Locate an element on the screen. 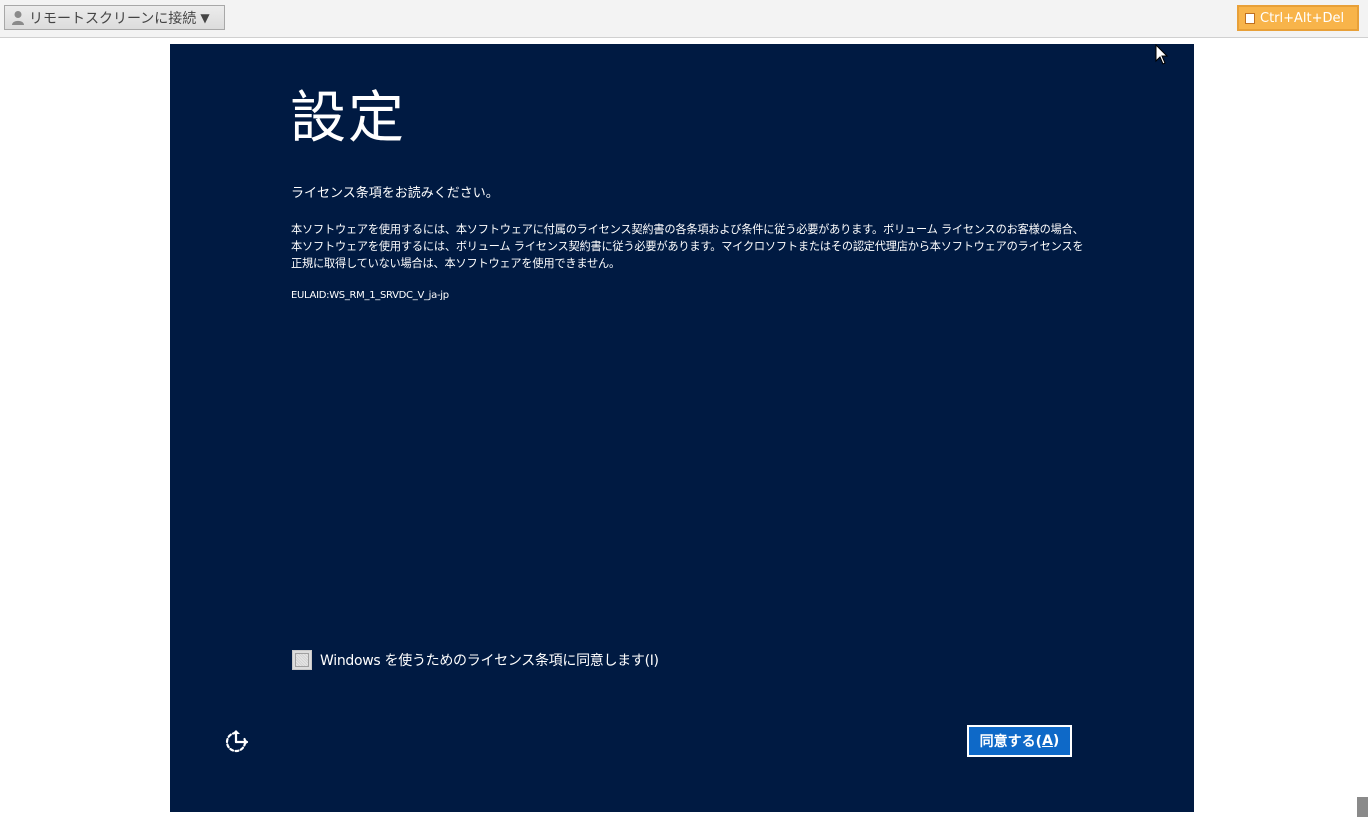 The height and width of the screenshot is (817, 1368). ease-of-access-icon is located at coordinates (236, 742).